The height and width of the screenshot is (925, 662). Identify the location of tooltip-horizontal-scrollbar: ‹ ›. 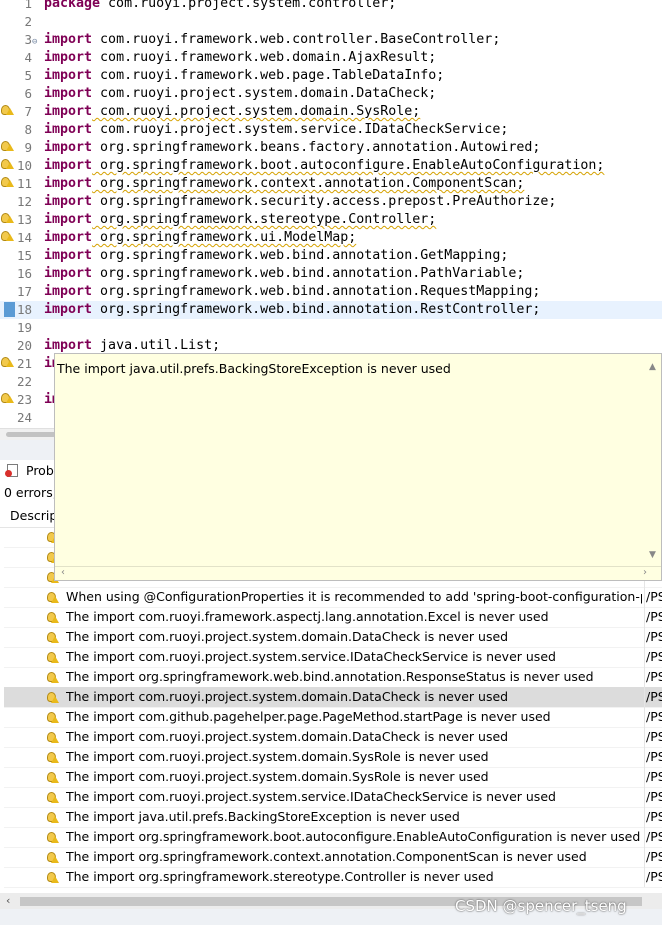
(358, 573).